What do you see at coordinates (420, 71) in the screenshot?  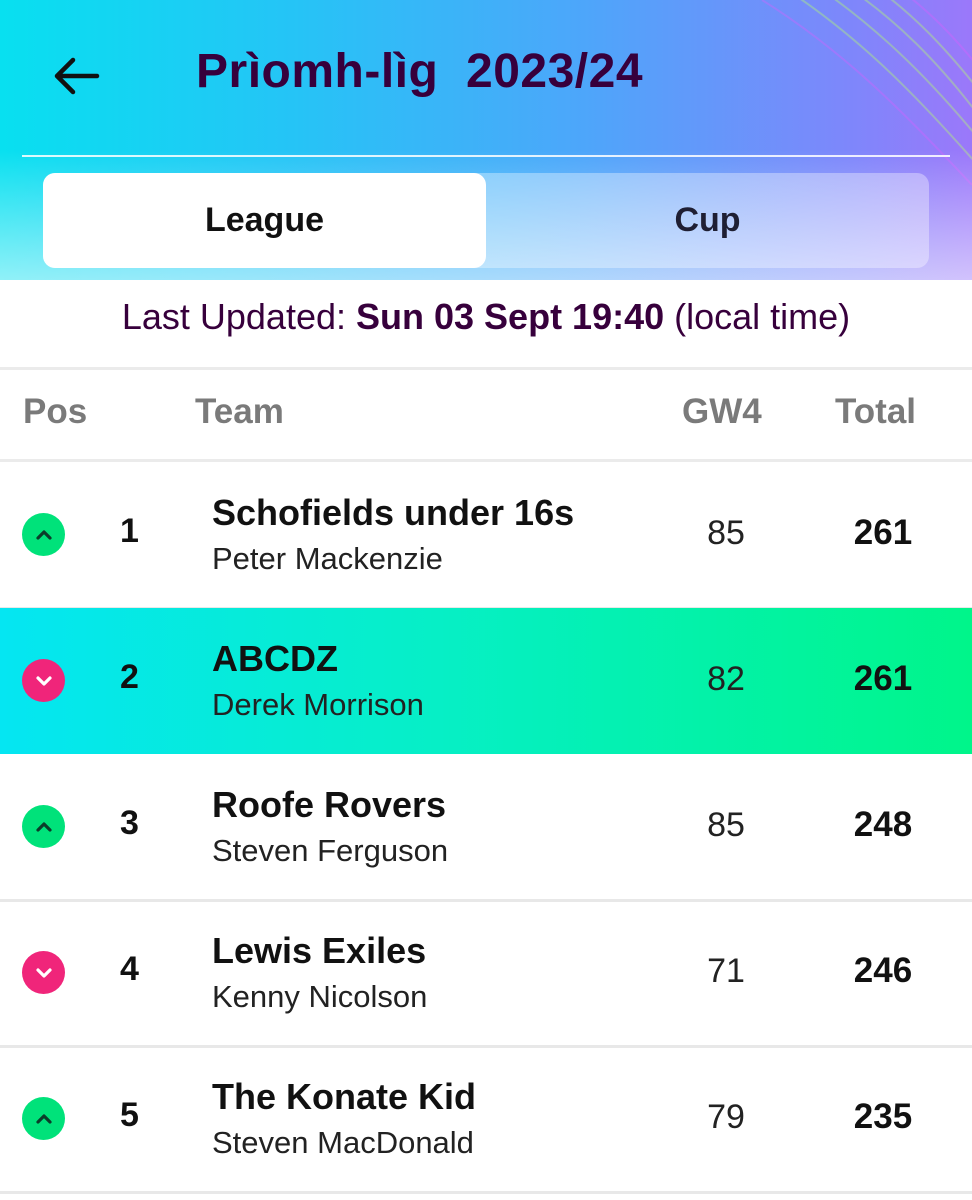 I see `page-title: Prìomh-lìg 2023/24` at bounding box center [420, 71].